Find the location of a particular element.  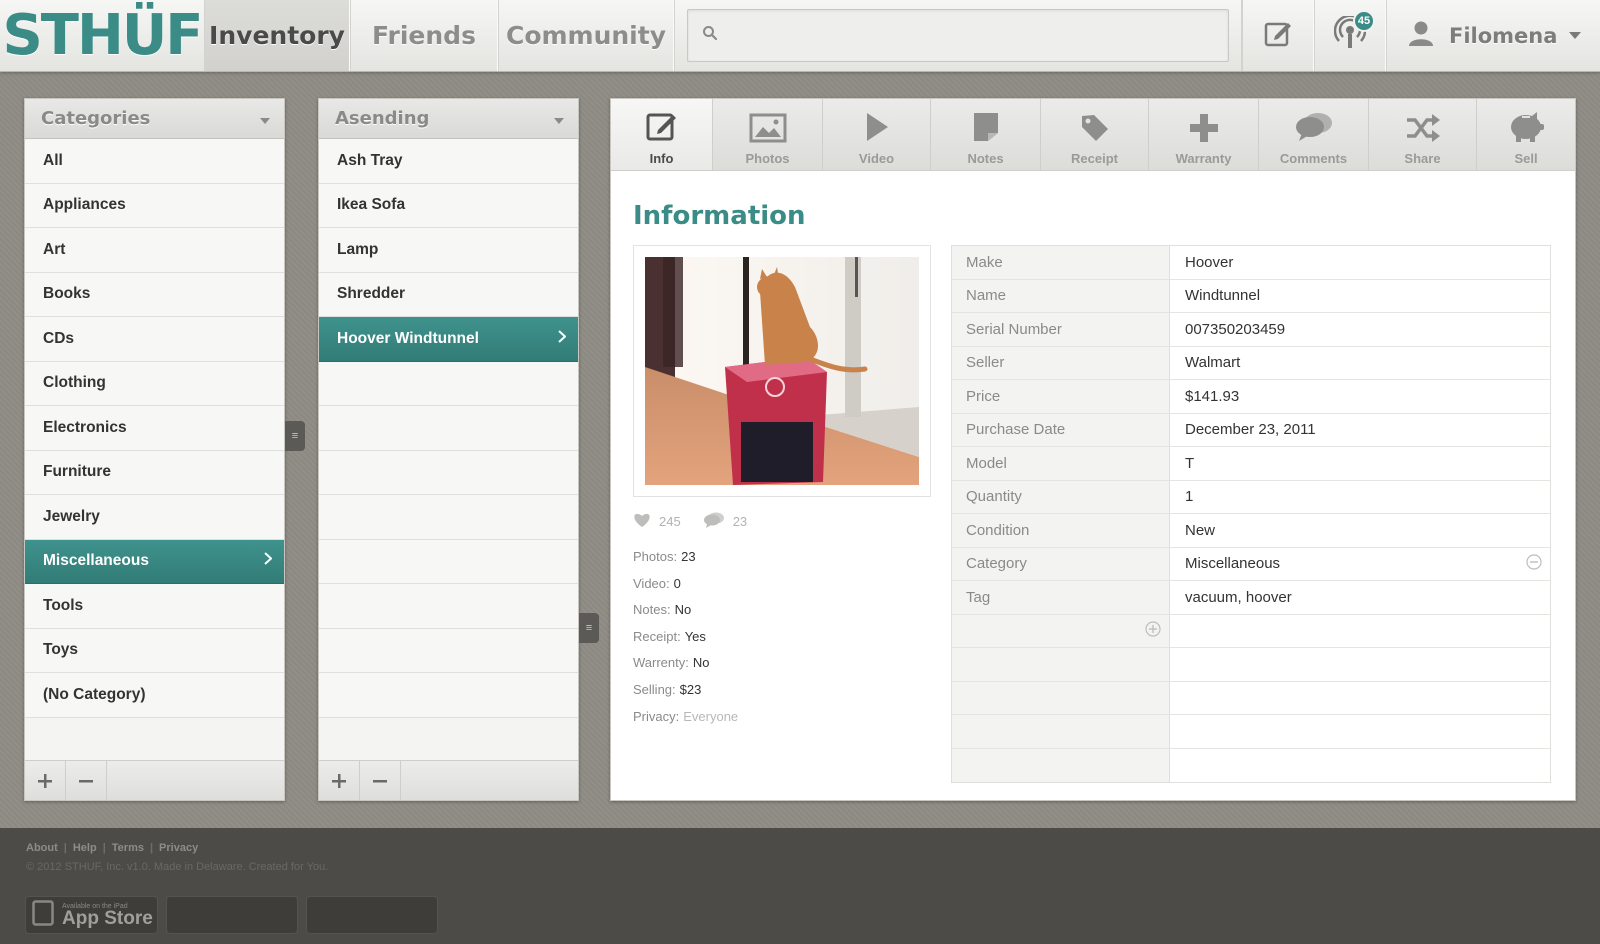

category-item-furniture: Furniture is located at coordinates (154, 472).